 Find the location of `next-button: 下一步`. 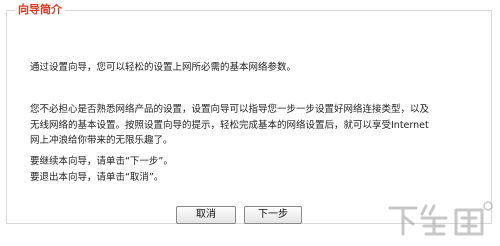

next-button: 下一步 is located at coordinates (273, 215).